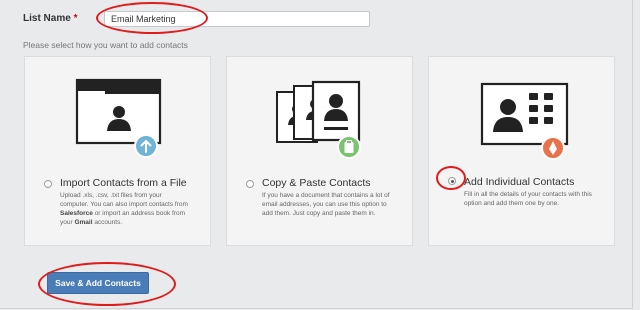  I want to click on add-individual-illustration, so click(524, 121).